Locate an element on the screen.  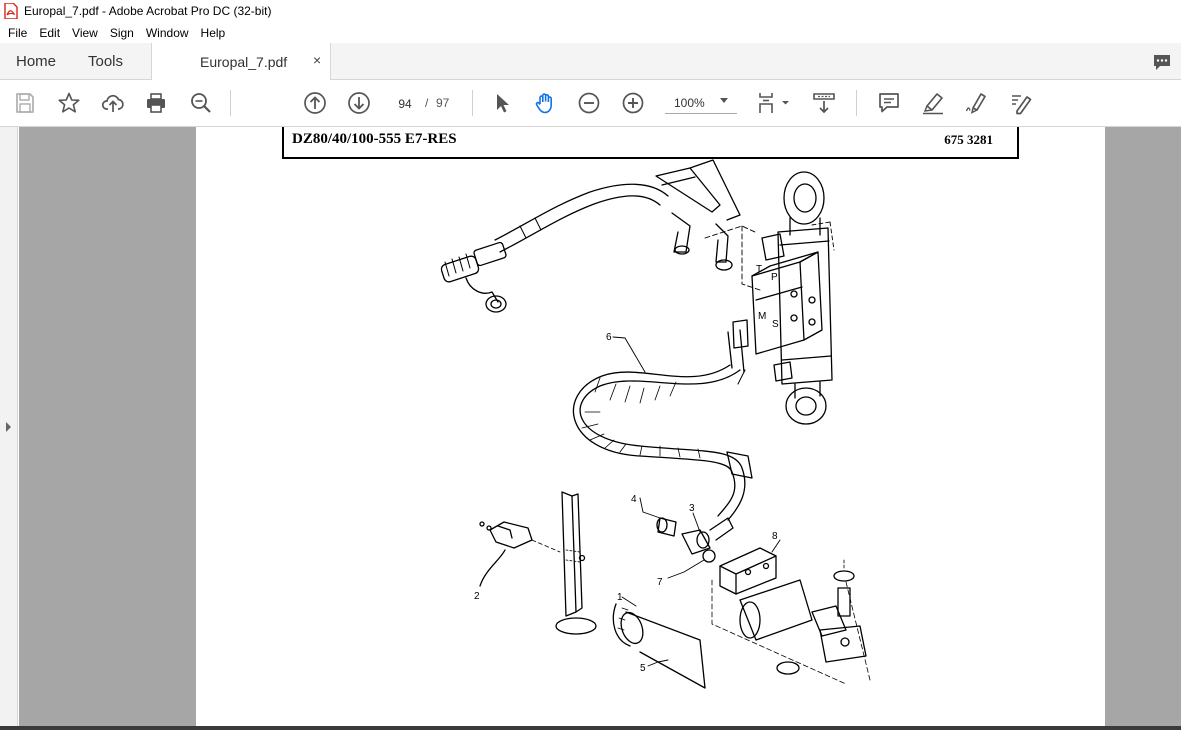
zoom-select: 100% is located at coordinates (701, 103).